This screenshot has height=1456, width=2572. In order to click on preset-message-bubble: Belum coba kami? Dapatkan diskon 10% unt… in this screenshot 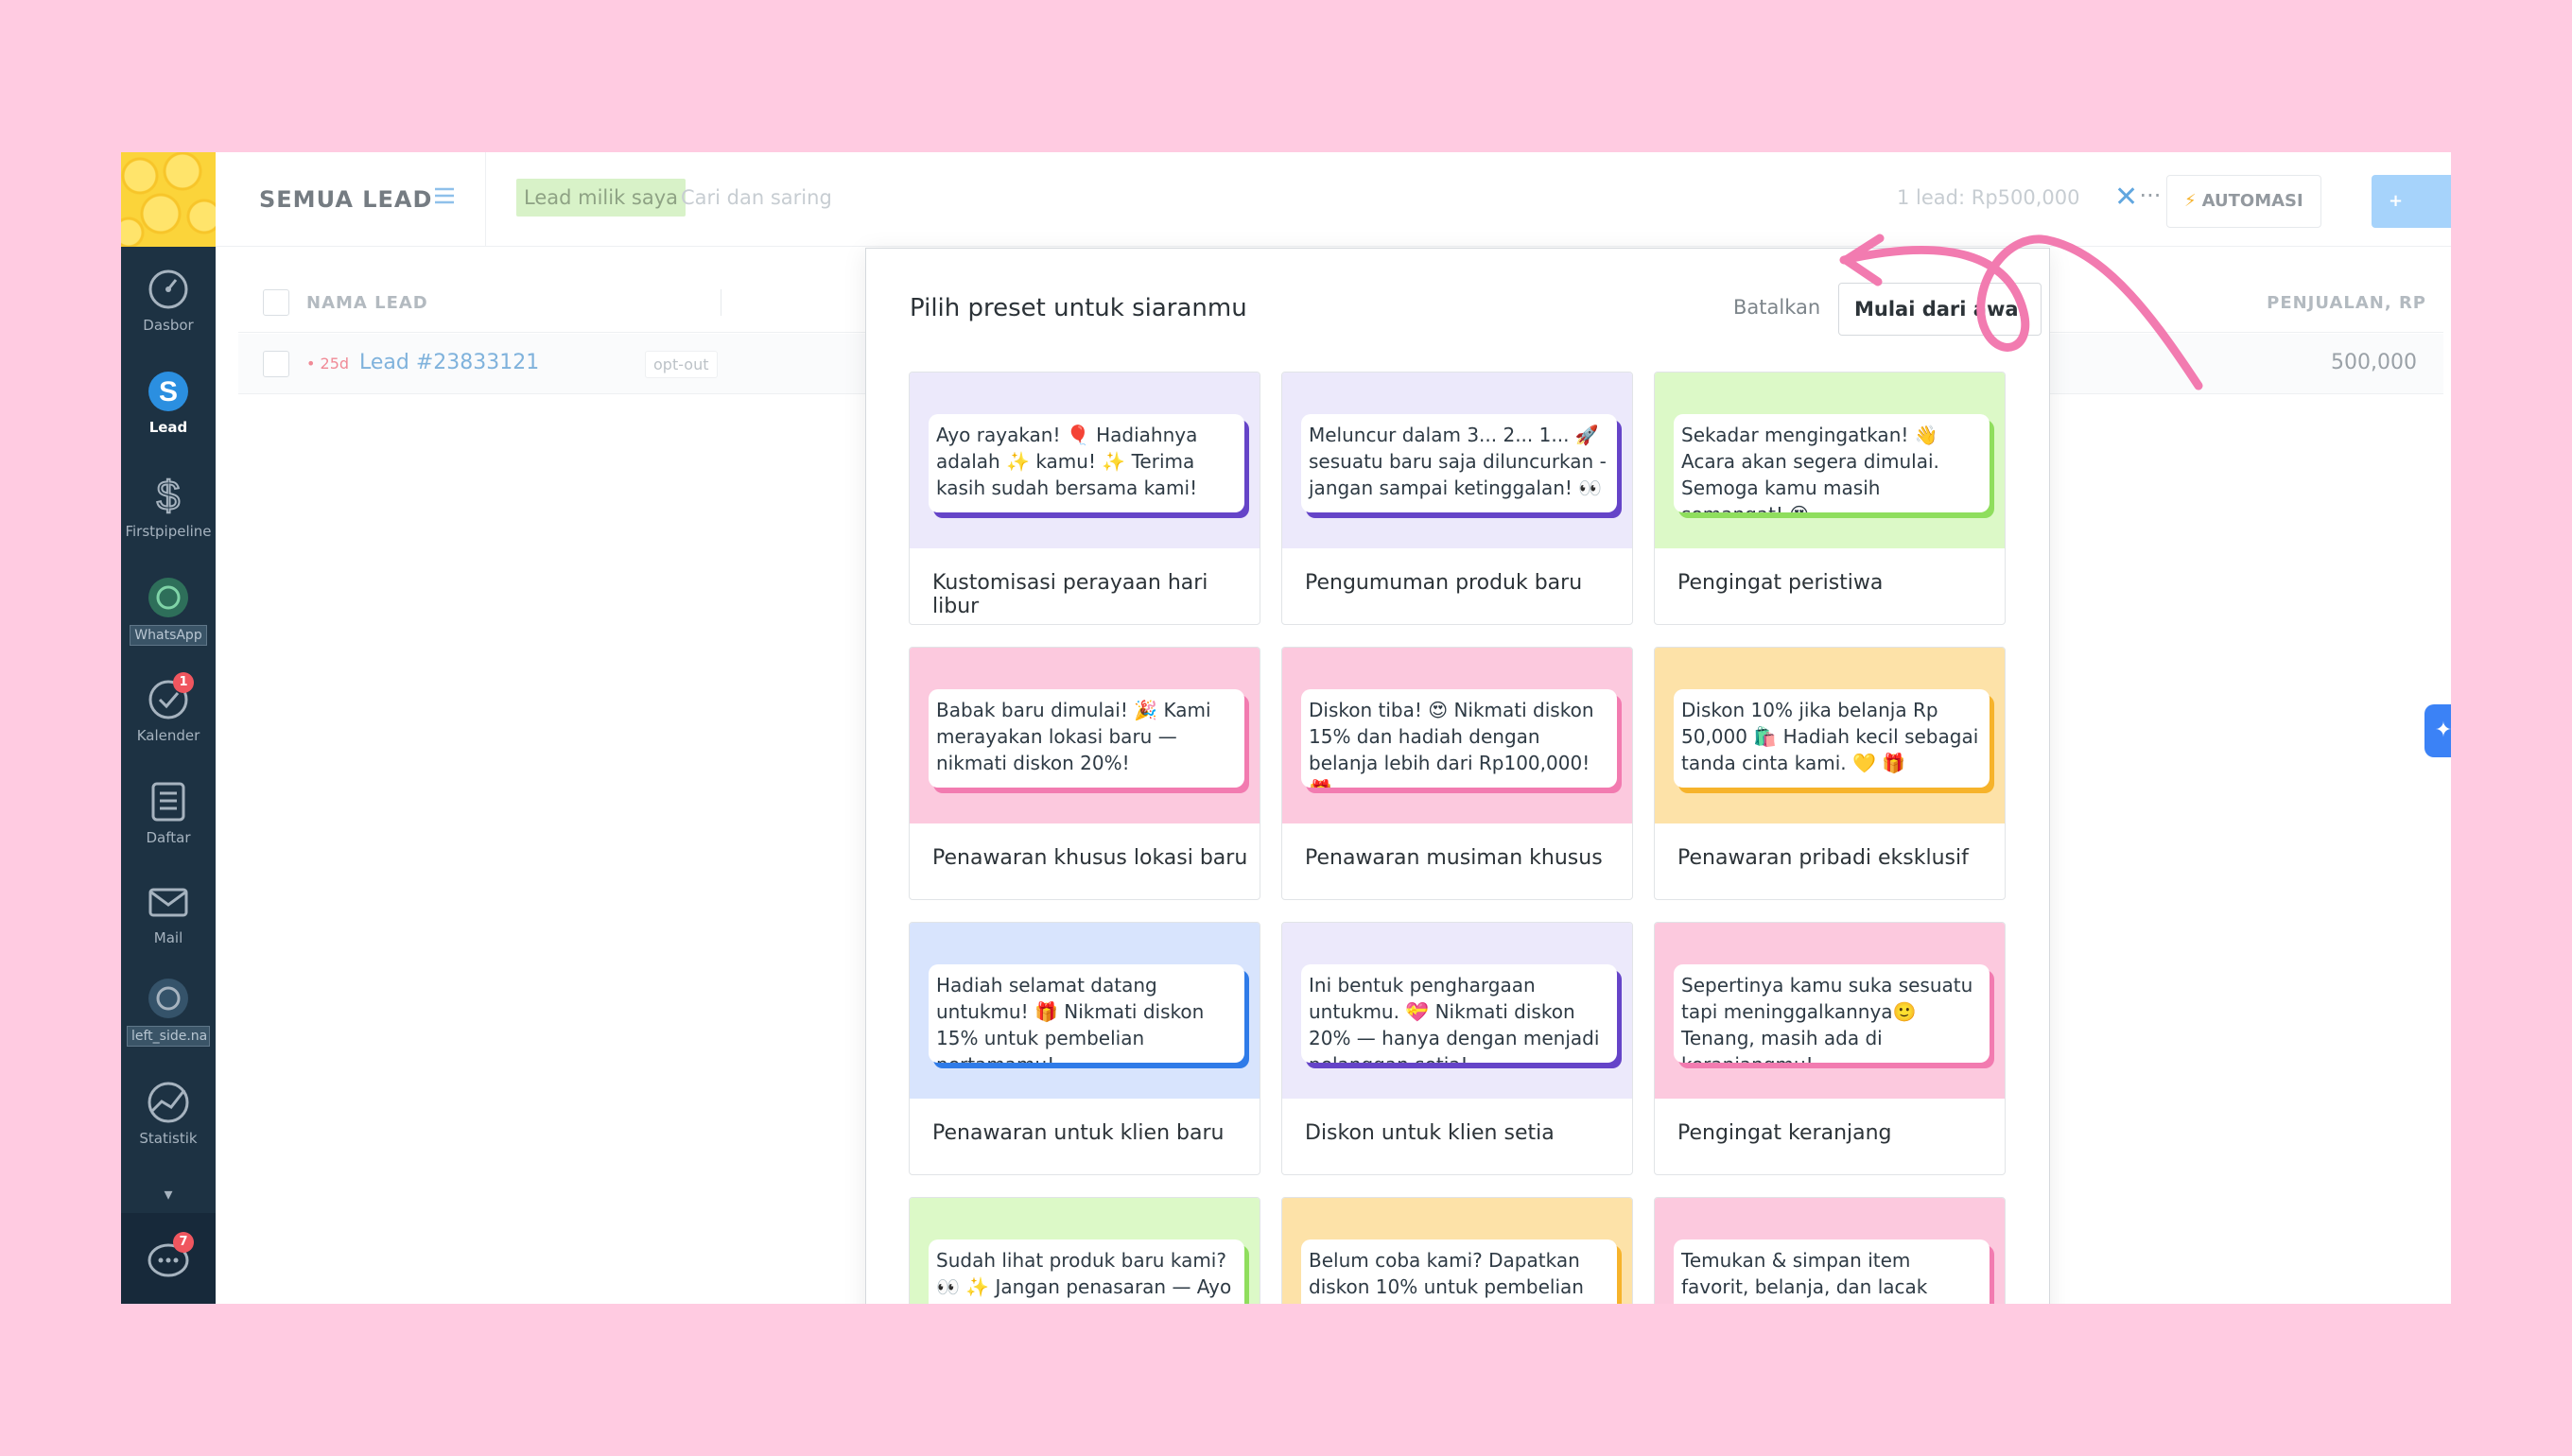, I will do `click(1459, 1271)`.